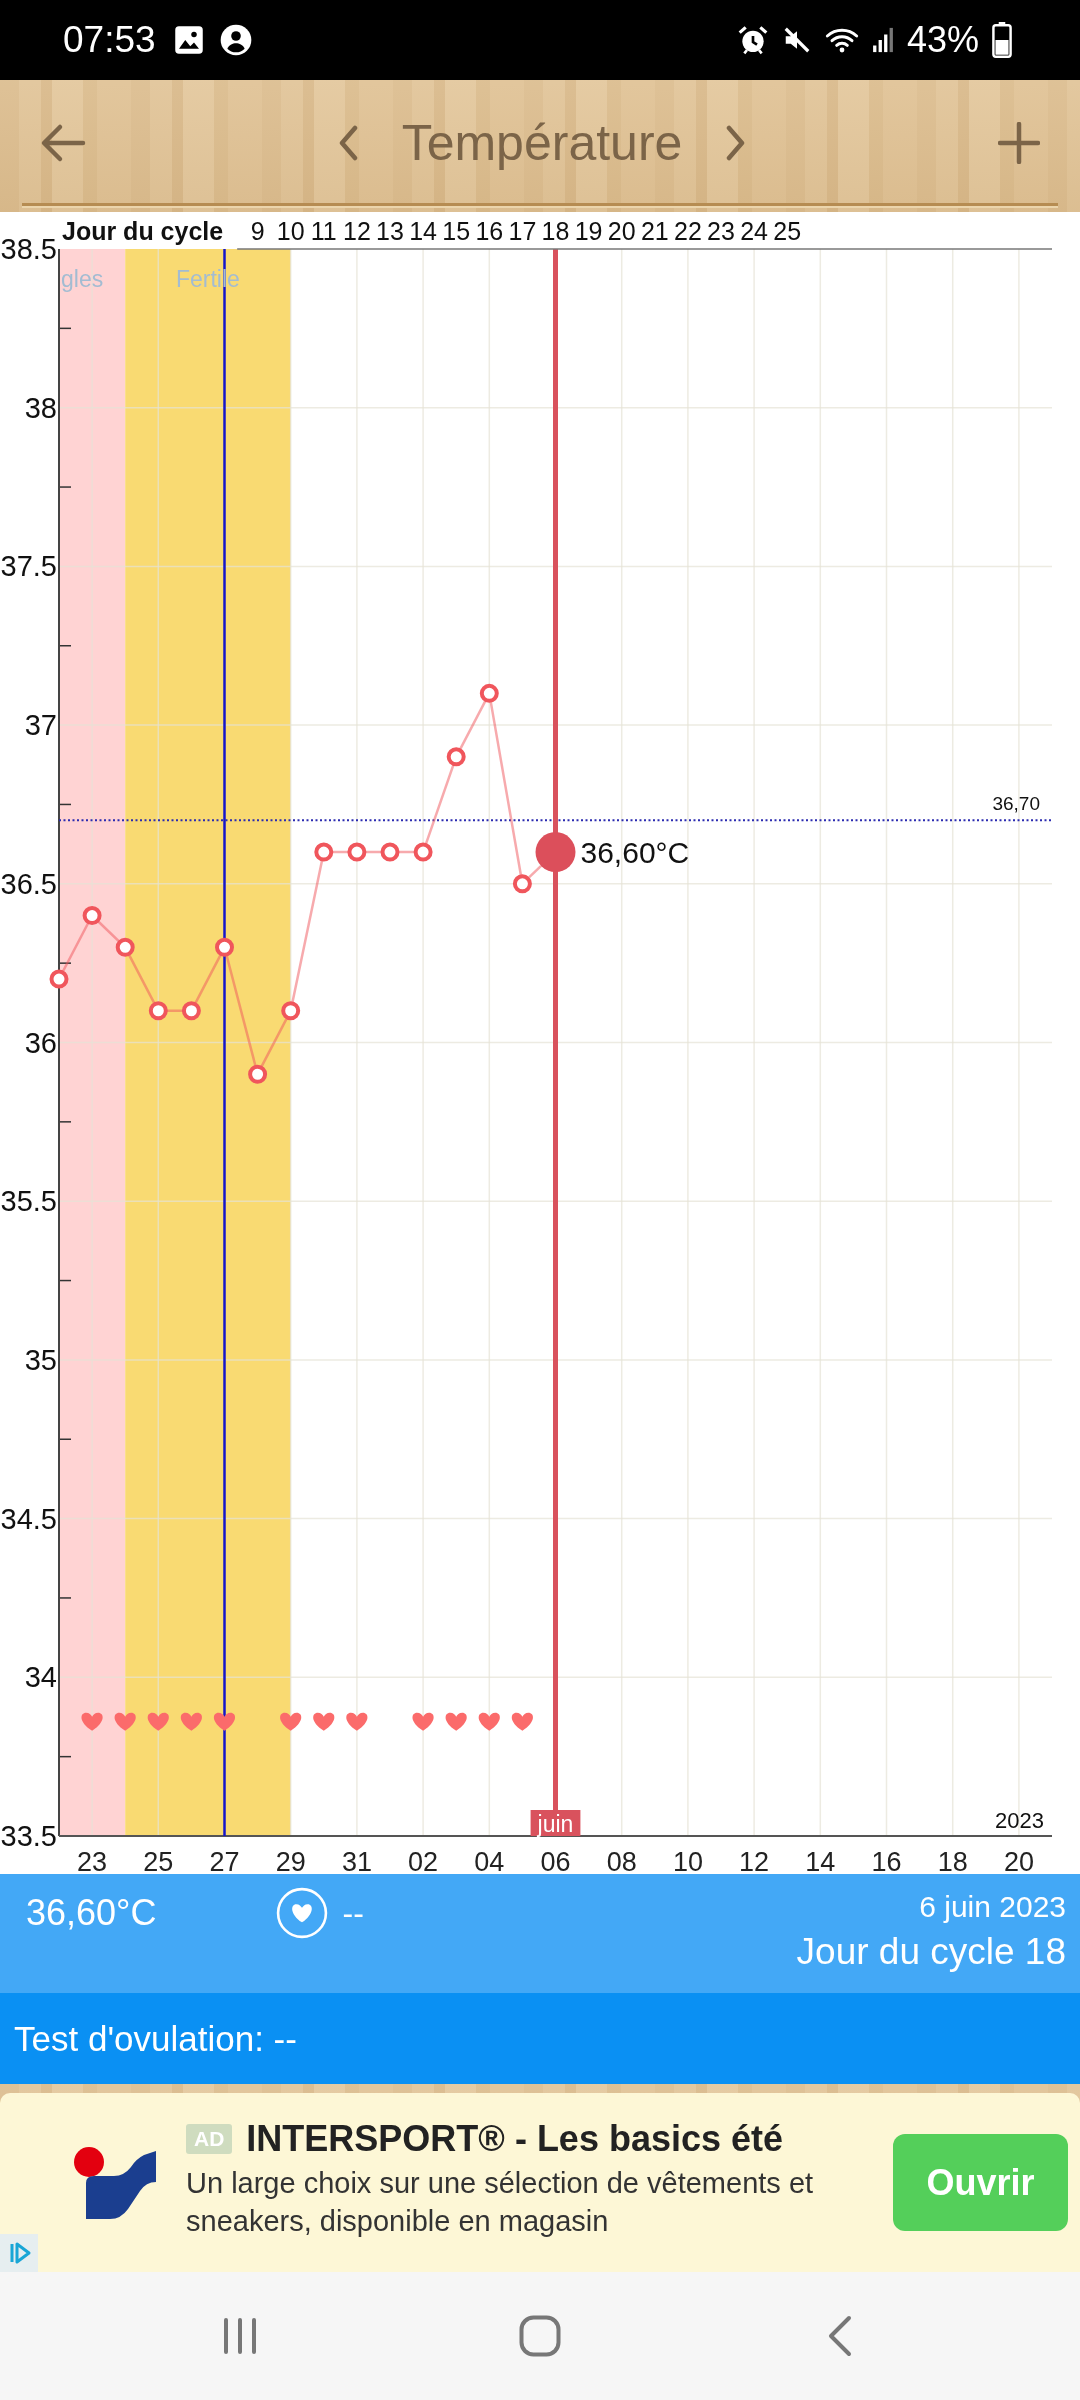  I want to click on threshold-label: 36,70, so click(1016, 803).